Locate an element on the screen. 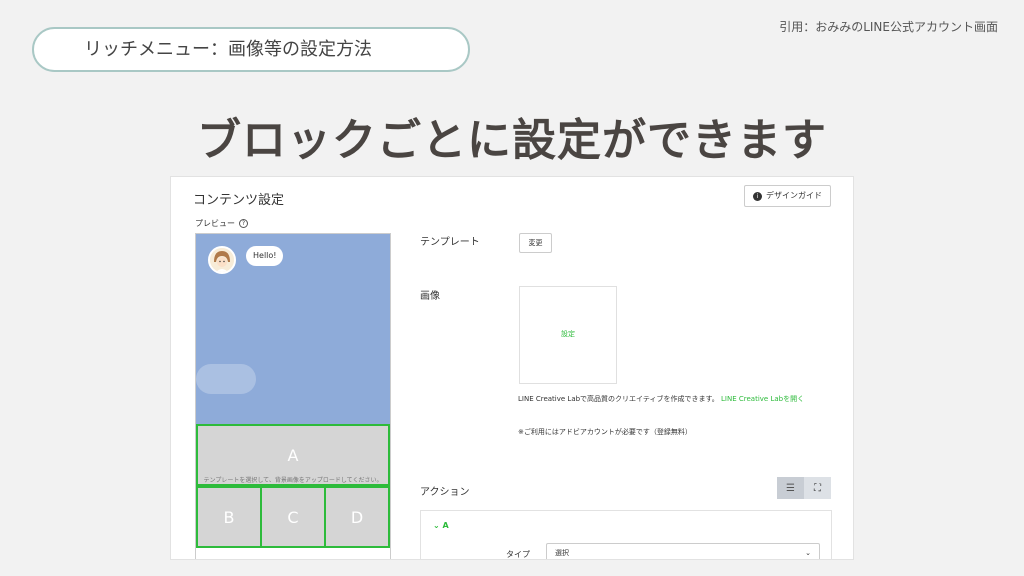  list-view-icon: ☰ is located at coordinates (790, 488).